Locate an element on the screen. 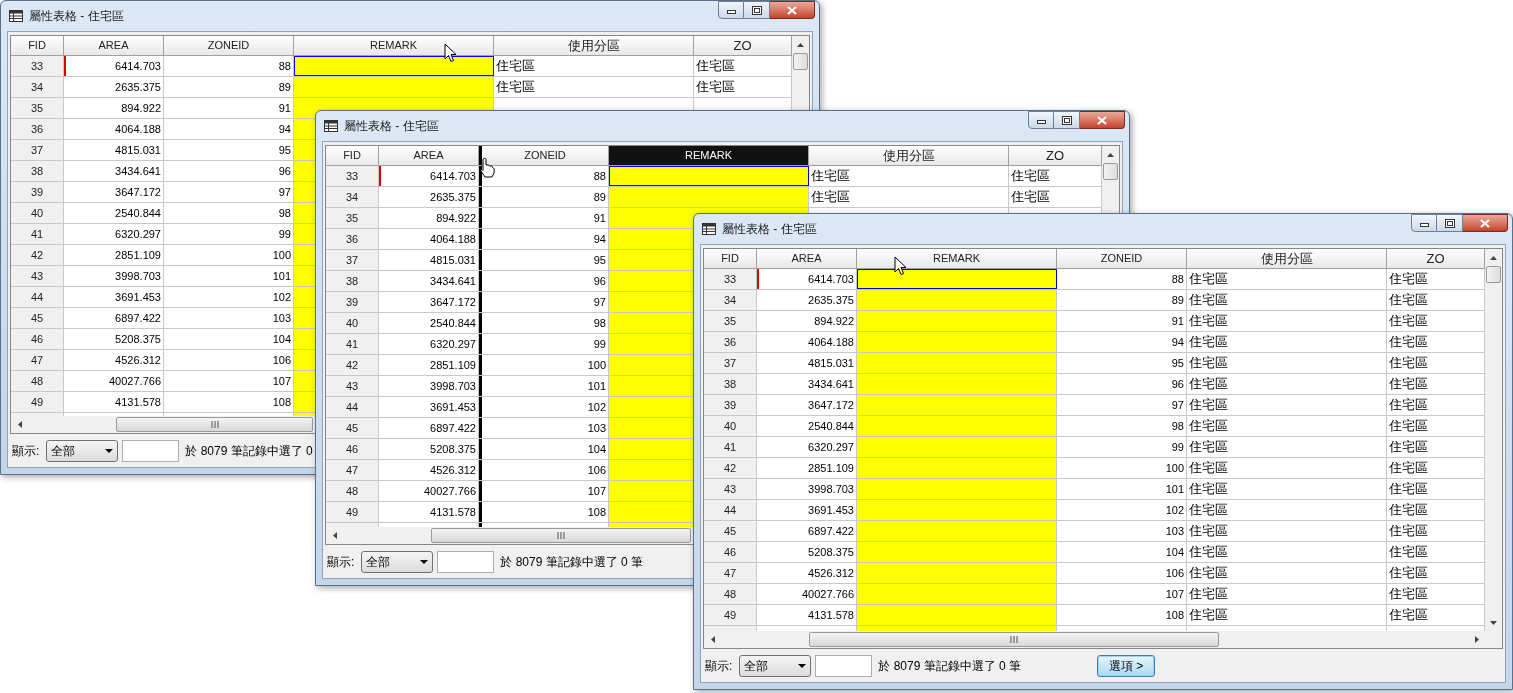 The width and height of the screenshot is (1513, 693). options-button: 選項 > is located at coordinates (1126, 665).